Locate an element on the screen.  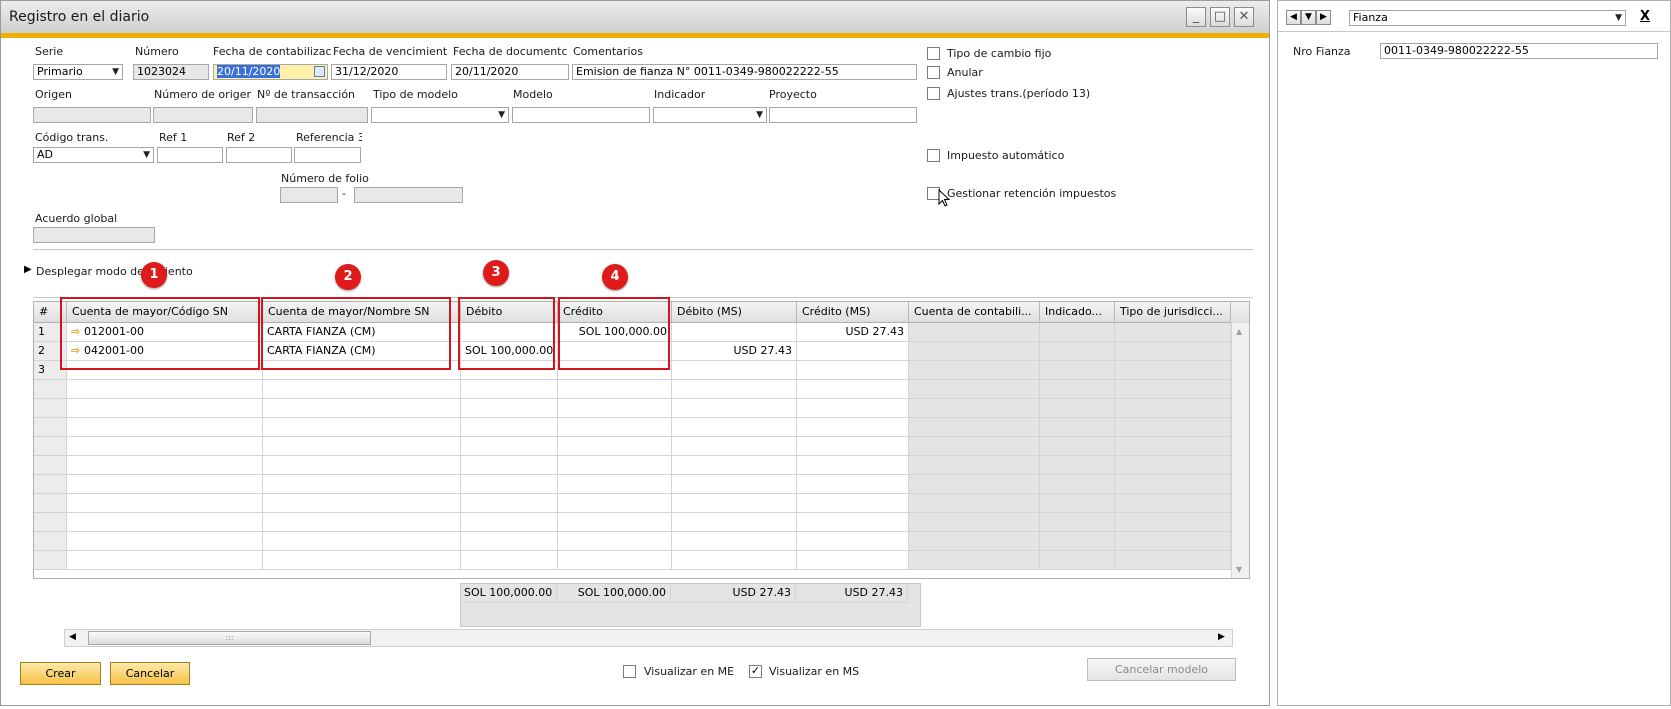
udf-selector: Fianza is located at coordinates (1487, 18).